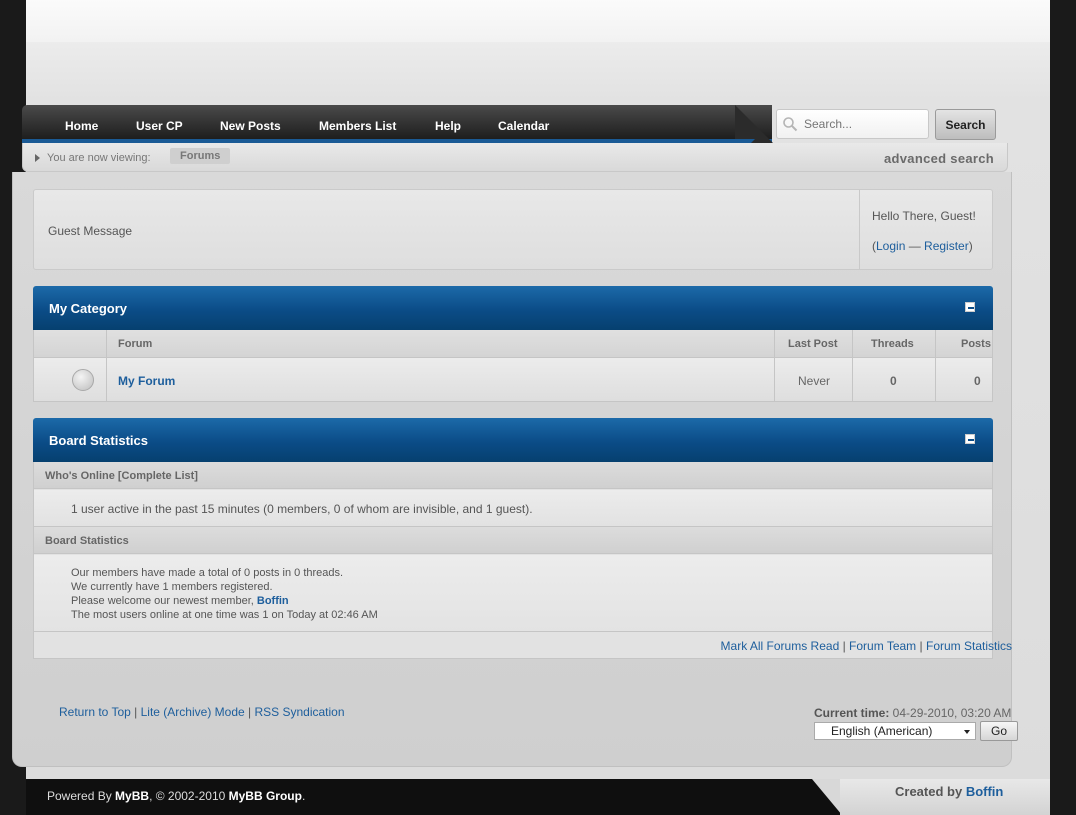 Image resolution: width=1076 pixels, height=815 pixels. I want to click on go-button: Go, so click(999, 731).